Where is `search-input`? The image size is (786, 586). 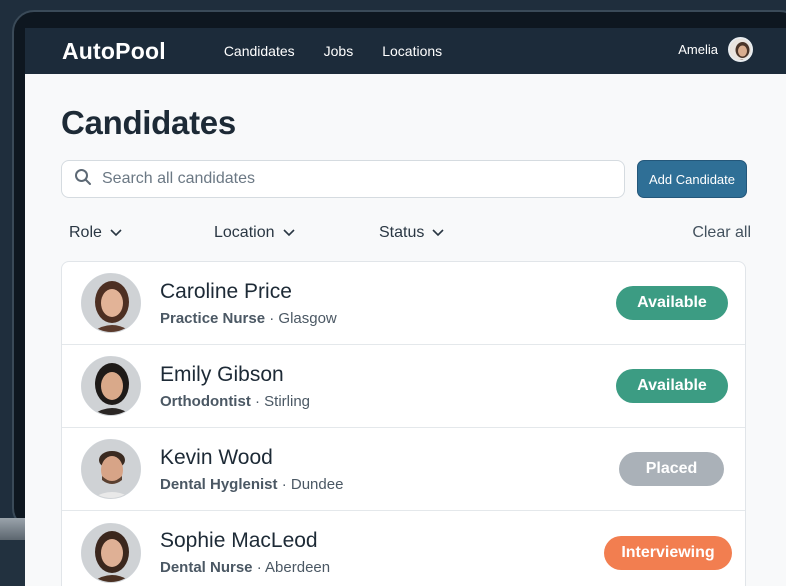
search-input is located at coordinates (342, 179).